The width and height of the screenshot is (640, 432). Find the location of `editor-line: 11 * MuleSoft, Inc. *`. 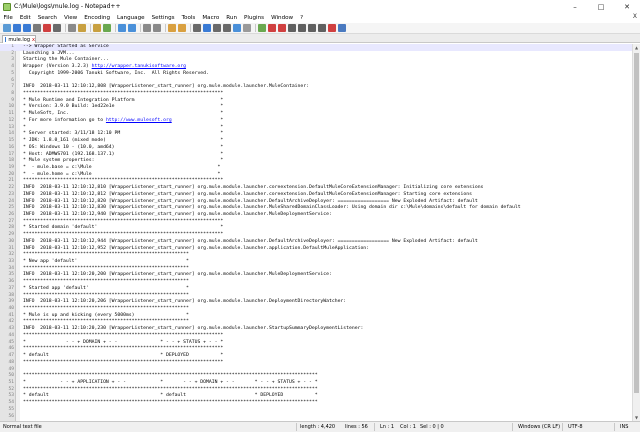

editor-line: 11 * MuleSoft, Inc. * is located at coordinates (316, 114).